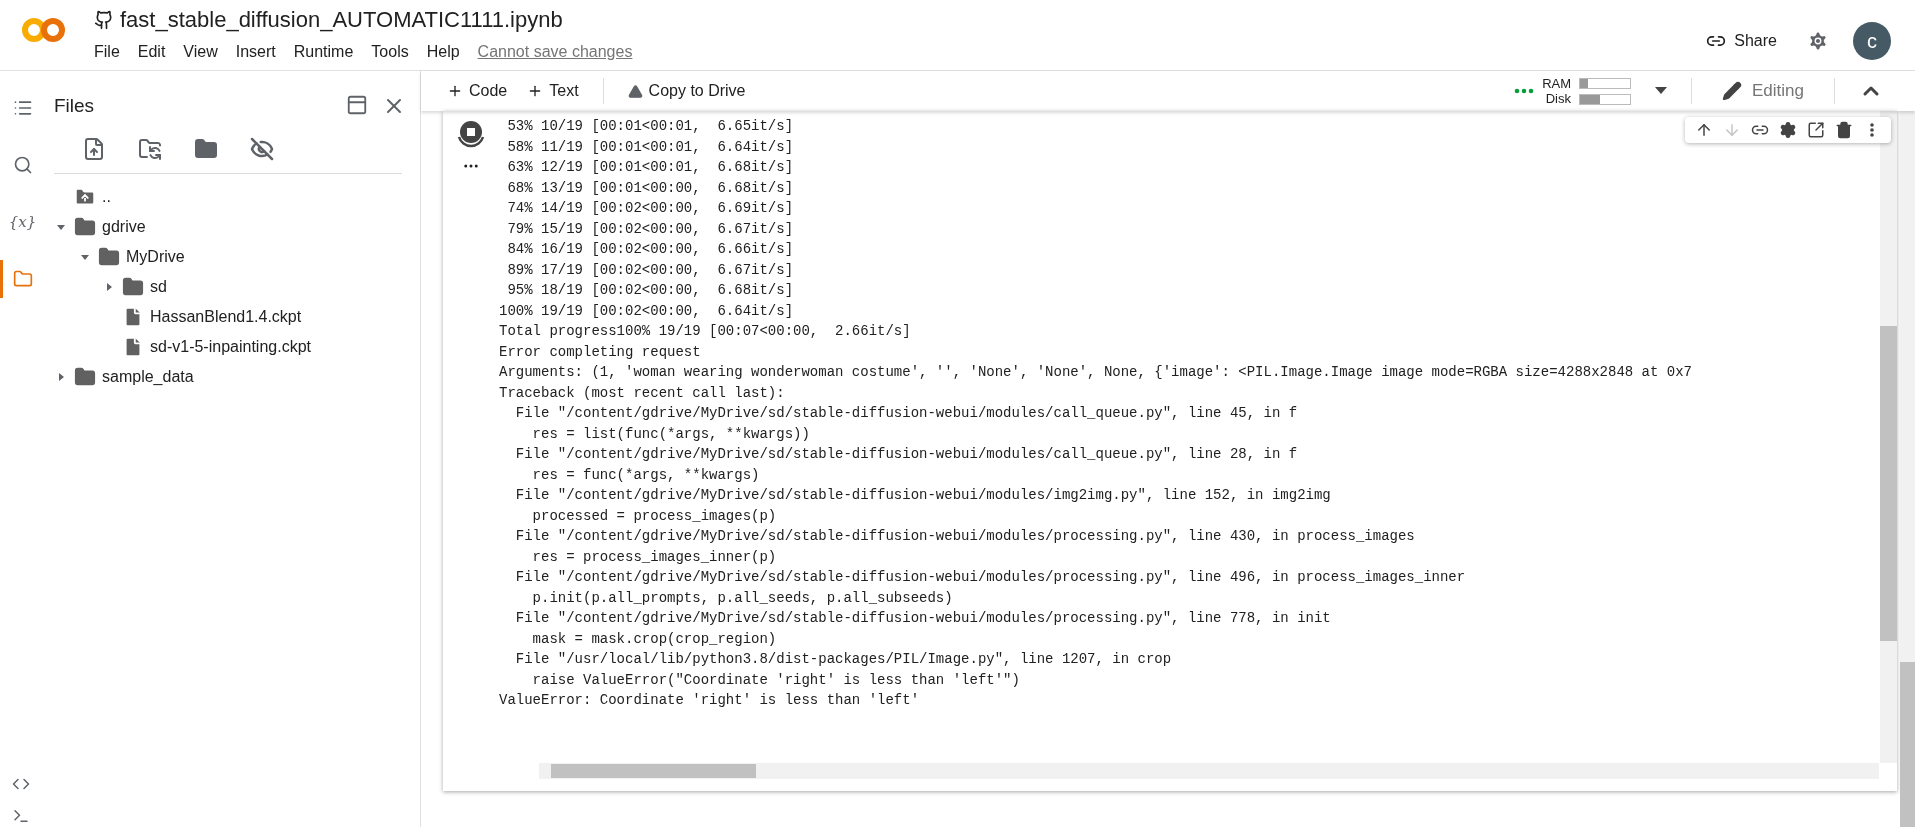 The image size is (1915, 827). Describe the element at coordinates (709, 700) in the screenshot. I see `output-line: ValueError: Coordinate 'right' is less than 'left'` at that location.